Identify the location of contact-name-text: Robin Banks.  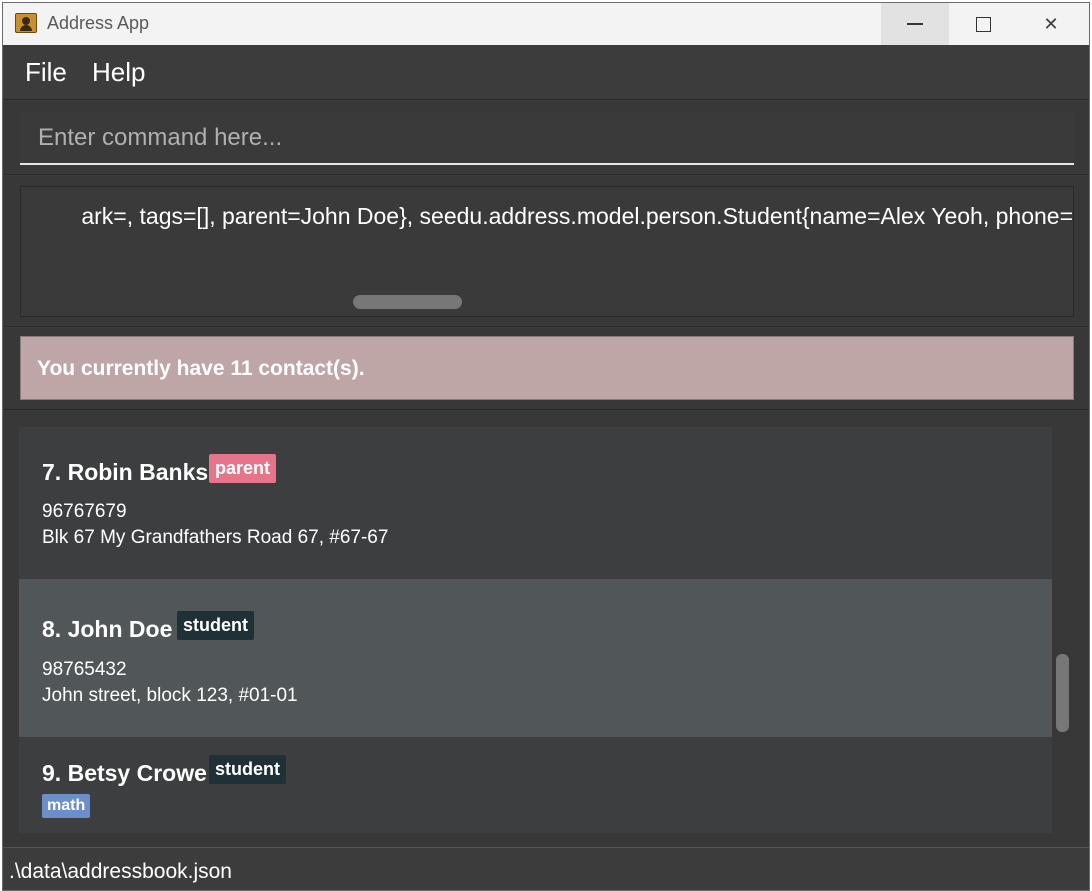
(138, 472).